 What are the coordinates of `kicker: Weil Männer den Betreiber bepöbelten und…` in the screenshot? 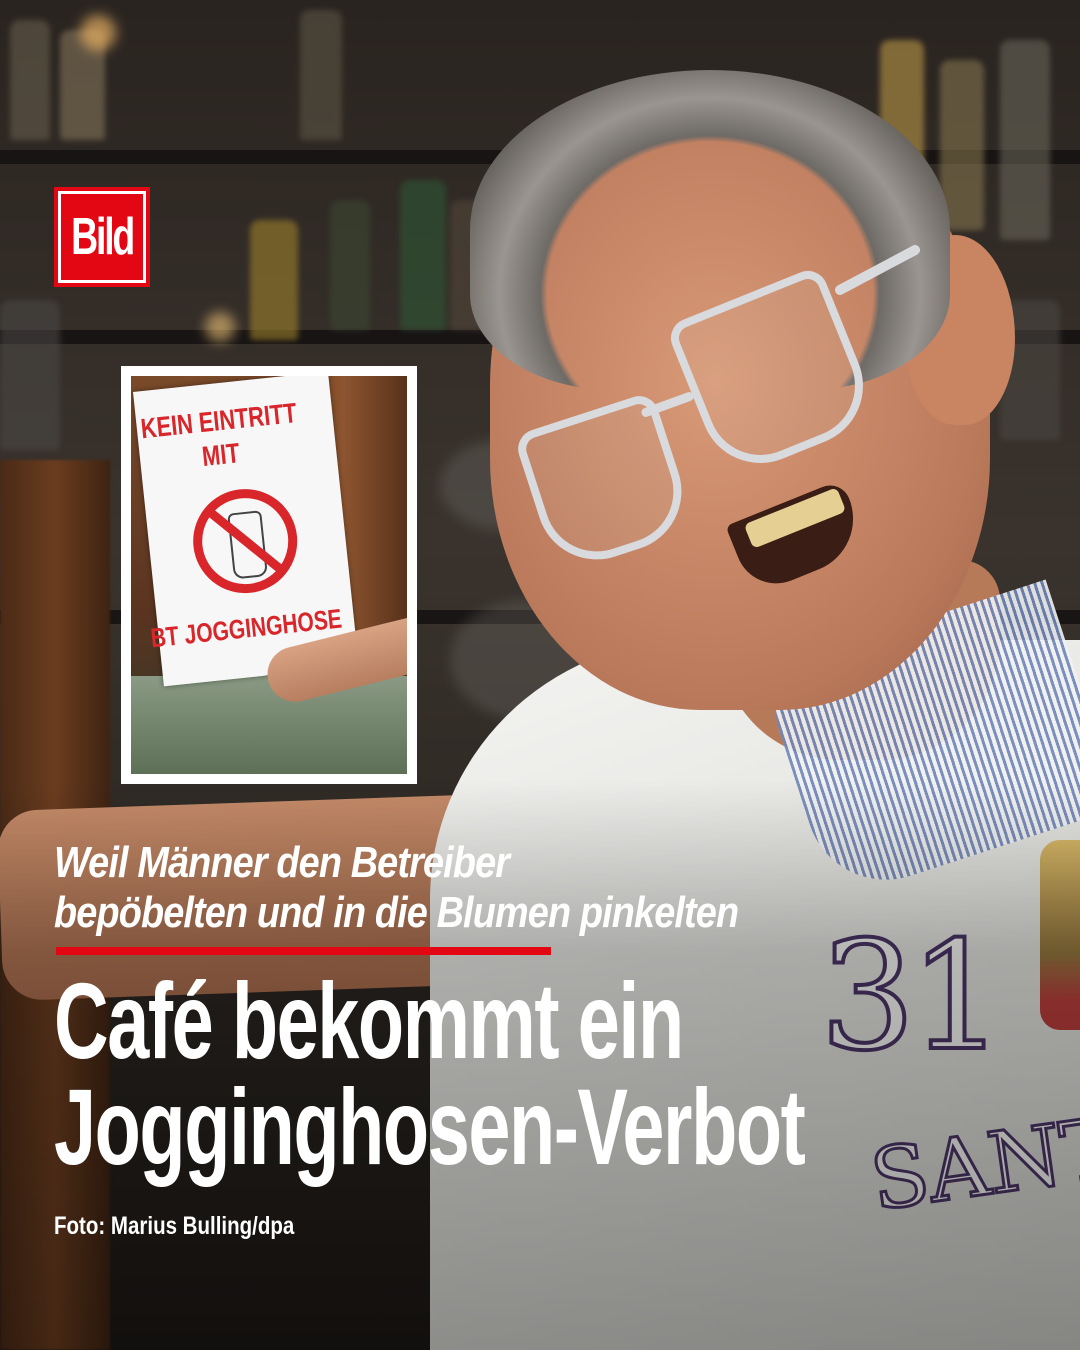 It's located at (396, 888).